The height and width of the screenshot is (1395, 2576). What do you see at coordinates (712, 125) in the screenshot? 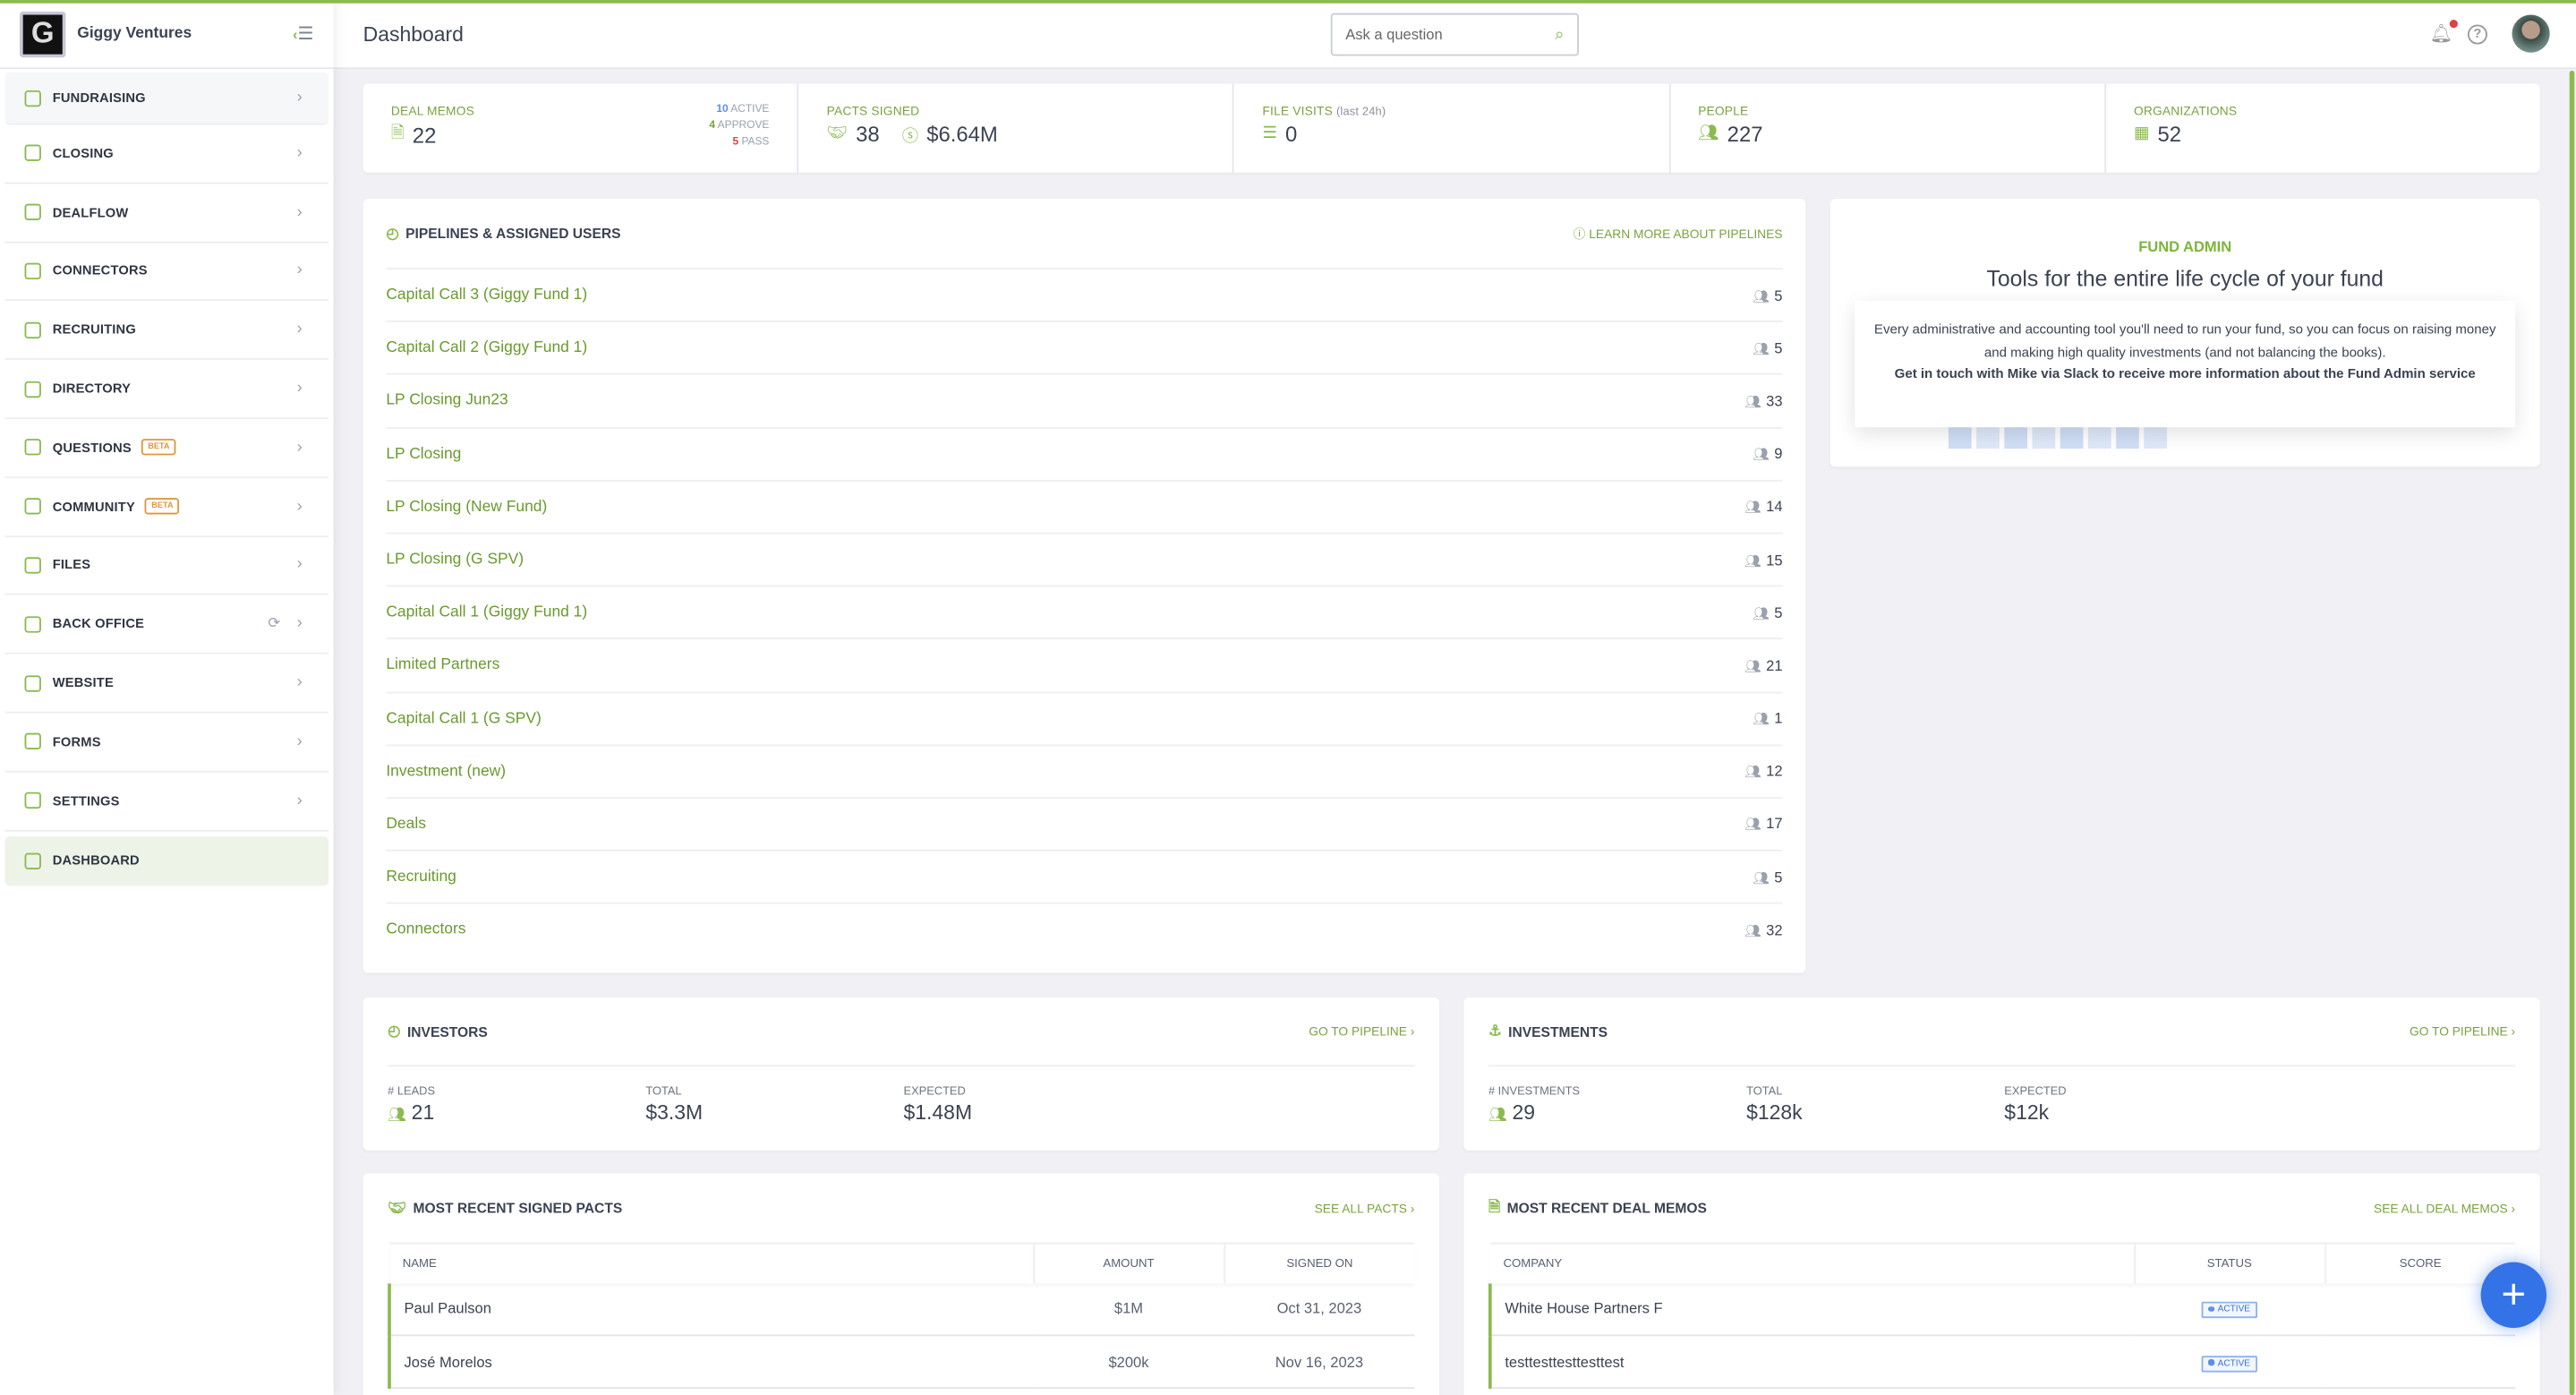
I see `approve-count: 4` at bounding box center [712, 125].